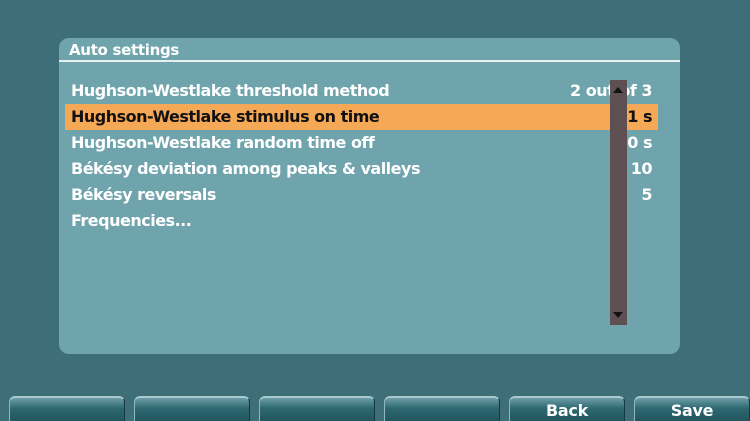 The height and width of the screenshot is (421, 750). What do you see at coordinates (230, 90) in the screenshot?
I see `setting-label: Hughson-Westlake threshold method` at bounding box center [230, 90].